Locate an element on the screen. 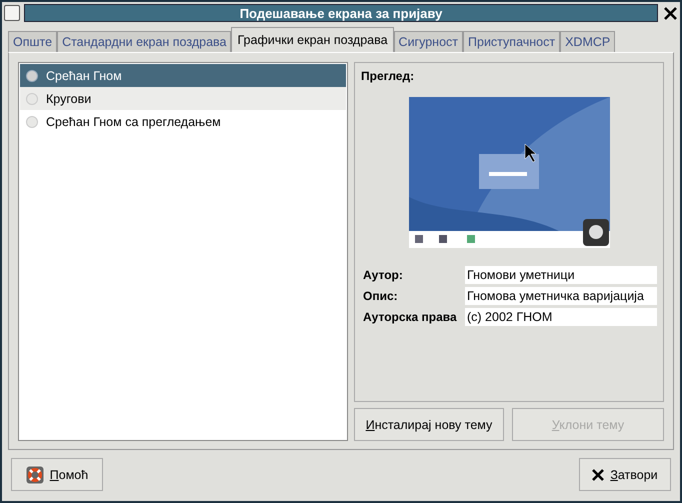 Image resolution: width=682 pixels, height=503 pixels. theme-row: Кругови is located at coordinates (183, 98).